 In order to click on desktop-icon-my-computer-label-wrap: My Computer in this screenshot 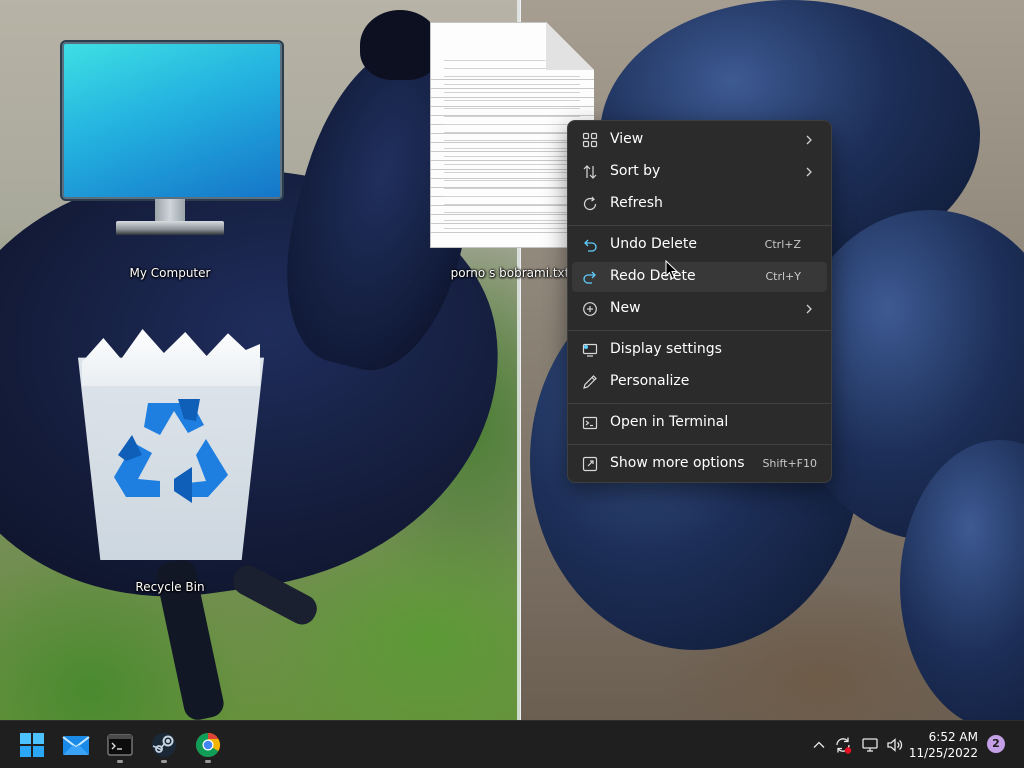, I will do `click(170, 276)`.